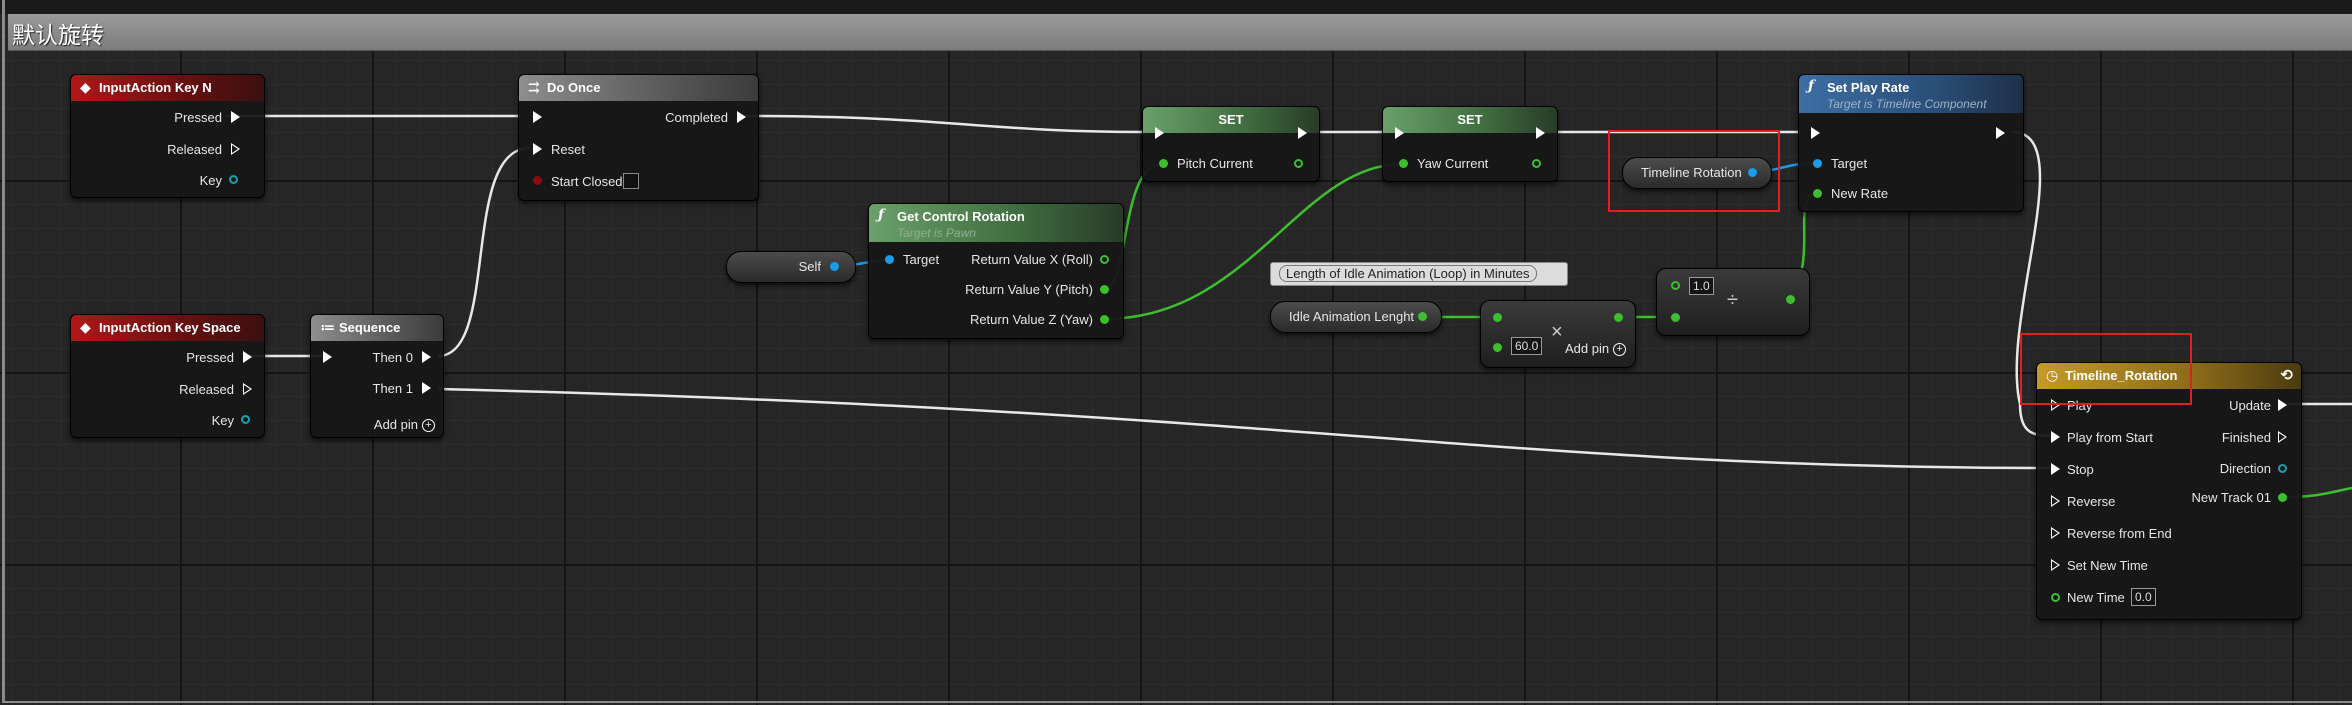 This screenshot has width=2352, height=705. What do you see at coordinates (1558, 334) in the screenshot?
I see `multiply-node: × 60.0 Add pin +` at bounding box center [1558, 334].